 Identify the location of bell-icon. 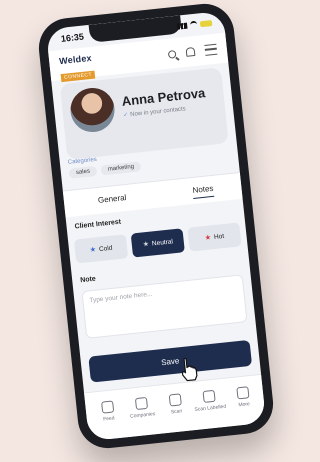
(190, 51).